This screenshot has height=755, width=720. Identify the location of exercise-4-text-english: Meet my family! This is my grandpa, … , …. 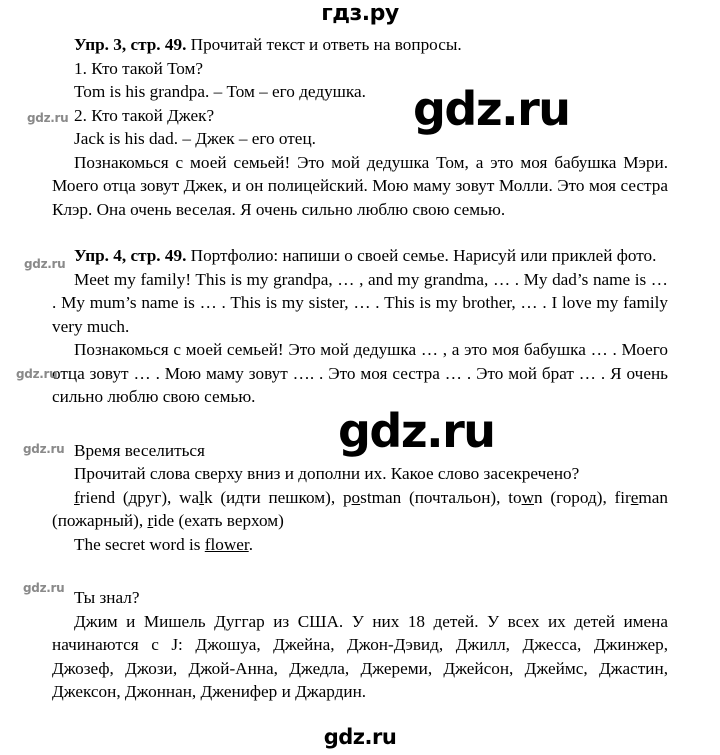
(360, 302).